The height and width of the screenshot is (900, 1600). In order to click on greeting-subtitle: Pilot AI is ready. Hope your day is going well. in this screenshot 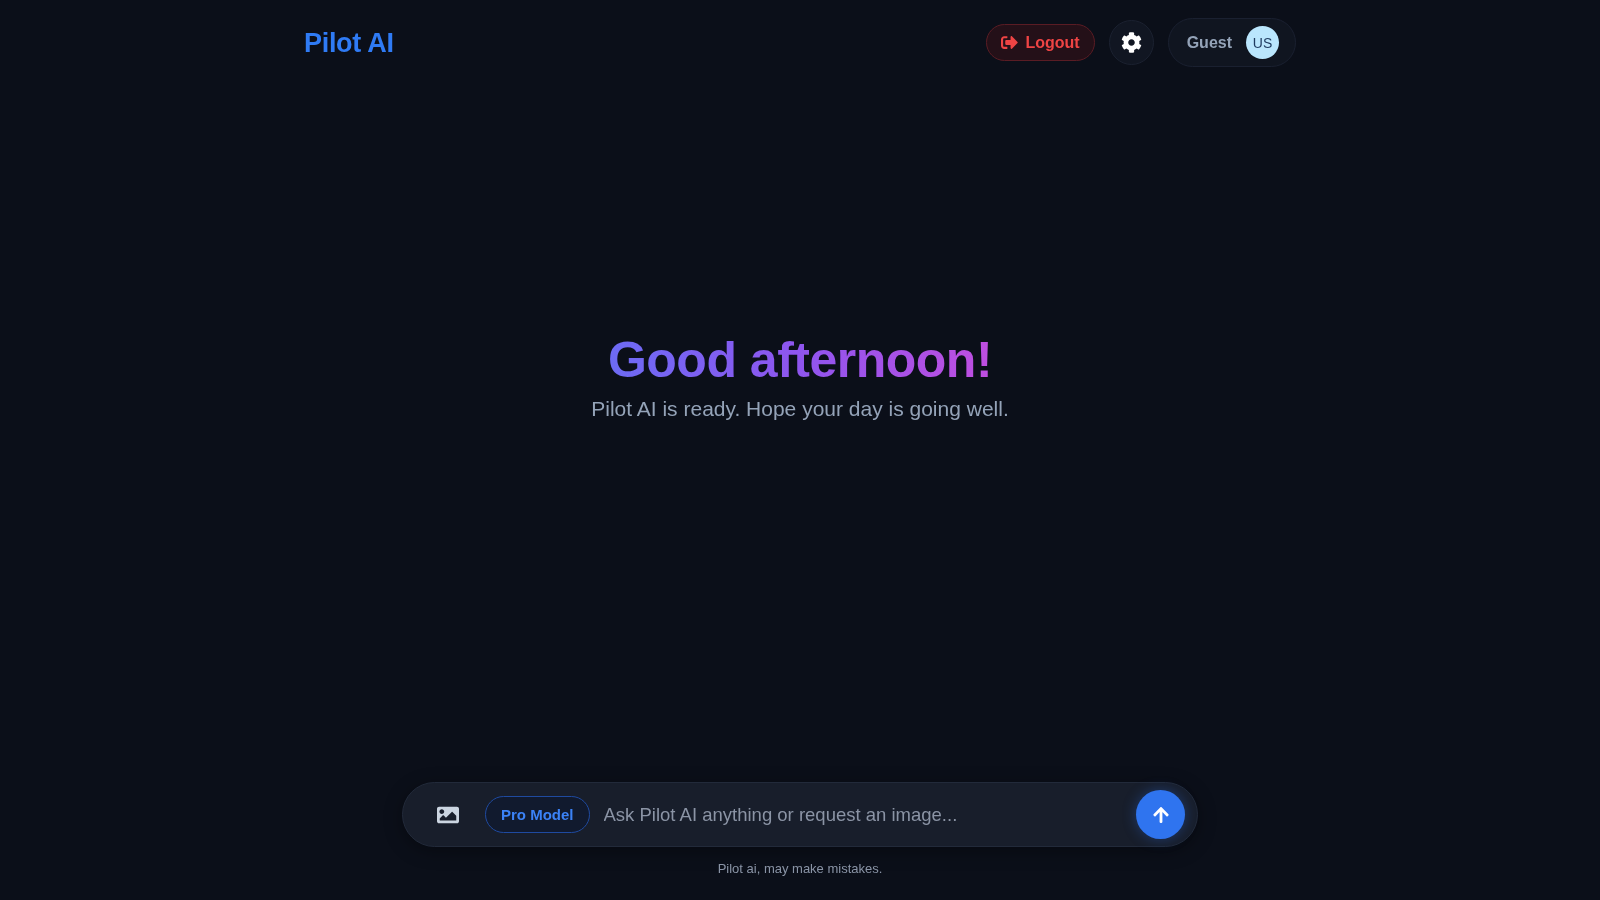, I will do `click(800, 409)`.